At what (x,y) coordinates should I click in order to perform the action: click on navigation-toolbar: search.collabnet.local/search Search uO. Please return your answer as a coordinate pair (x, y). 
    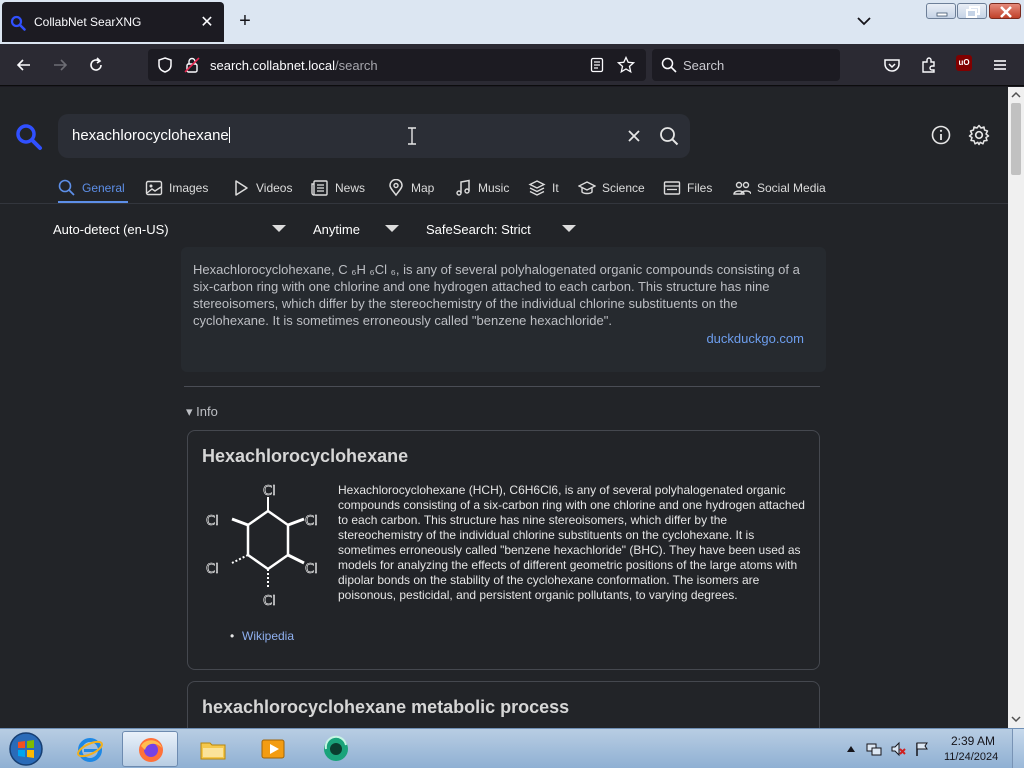
    Looking at the image, I should click on (512, 65).